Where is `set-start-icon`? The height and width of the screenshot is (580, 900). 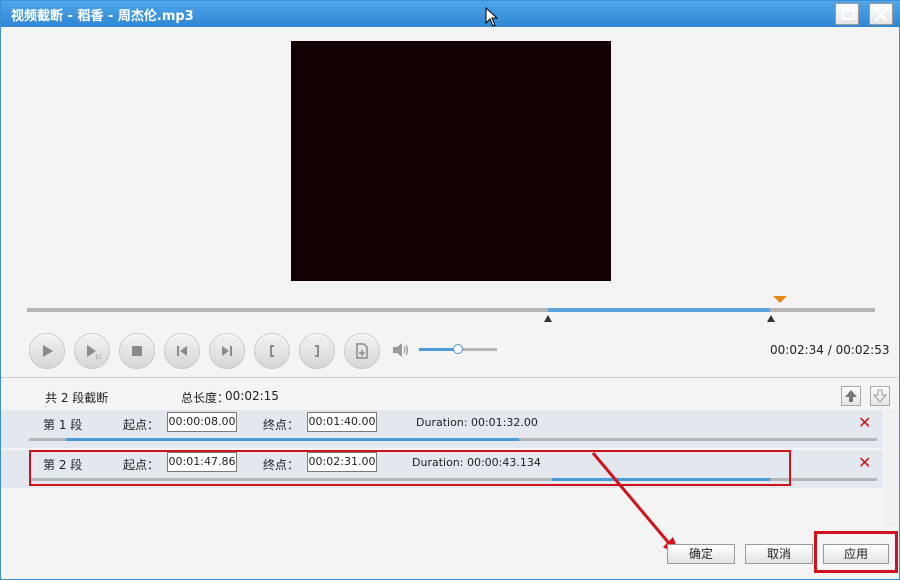 set-start-icon is located at coordinates (272, 351).